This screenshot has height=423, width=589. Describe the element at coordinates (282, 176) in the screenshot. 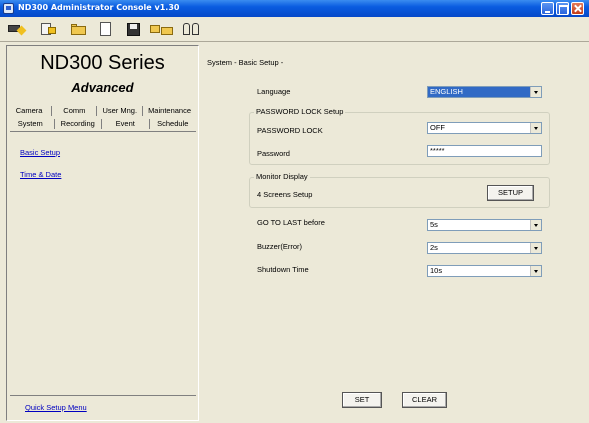

I see `monitor-group-title: Monitor Display` at that location.